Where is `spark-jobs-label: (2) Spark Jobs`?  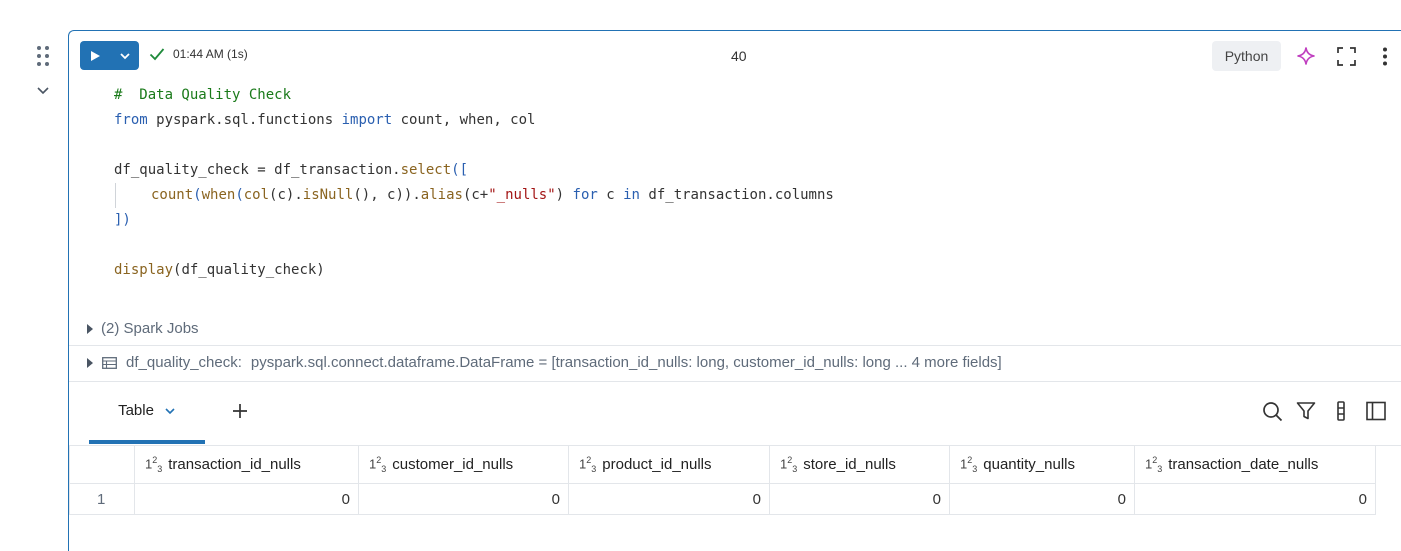
spark-jobs-label: (2) Spark Jobs is located at coordinates (150, 328).